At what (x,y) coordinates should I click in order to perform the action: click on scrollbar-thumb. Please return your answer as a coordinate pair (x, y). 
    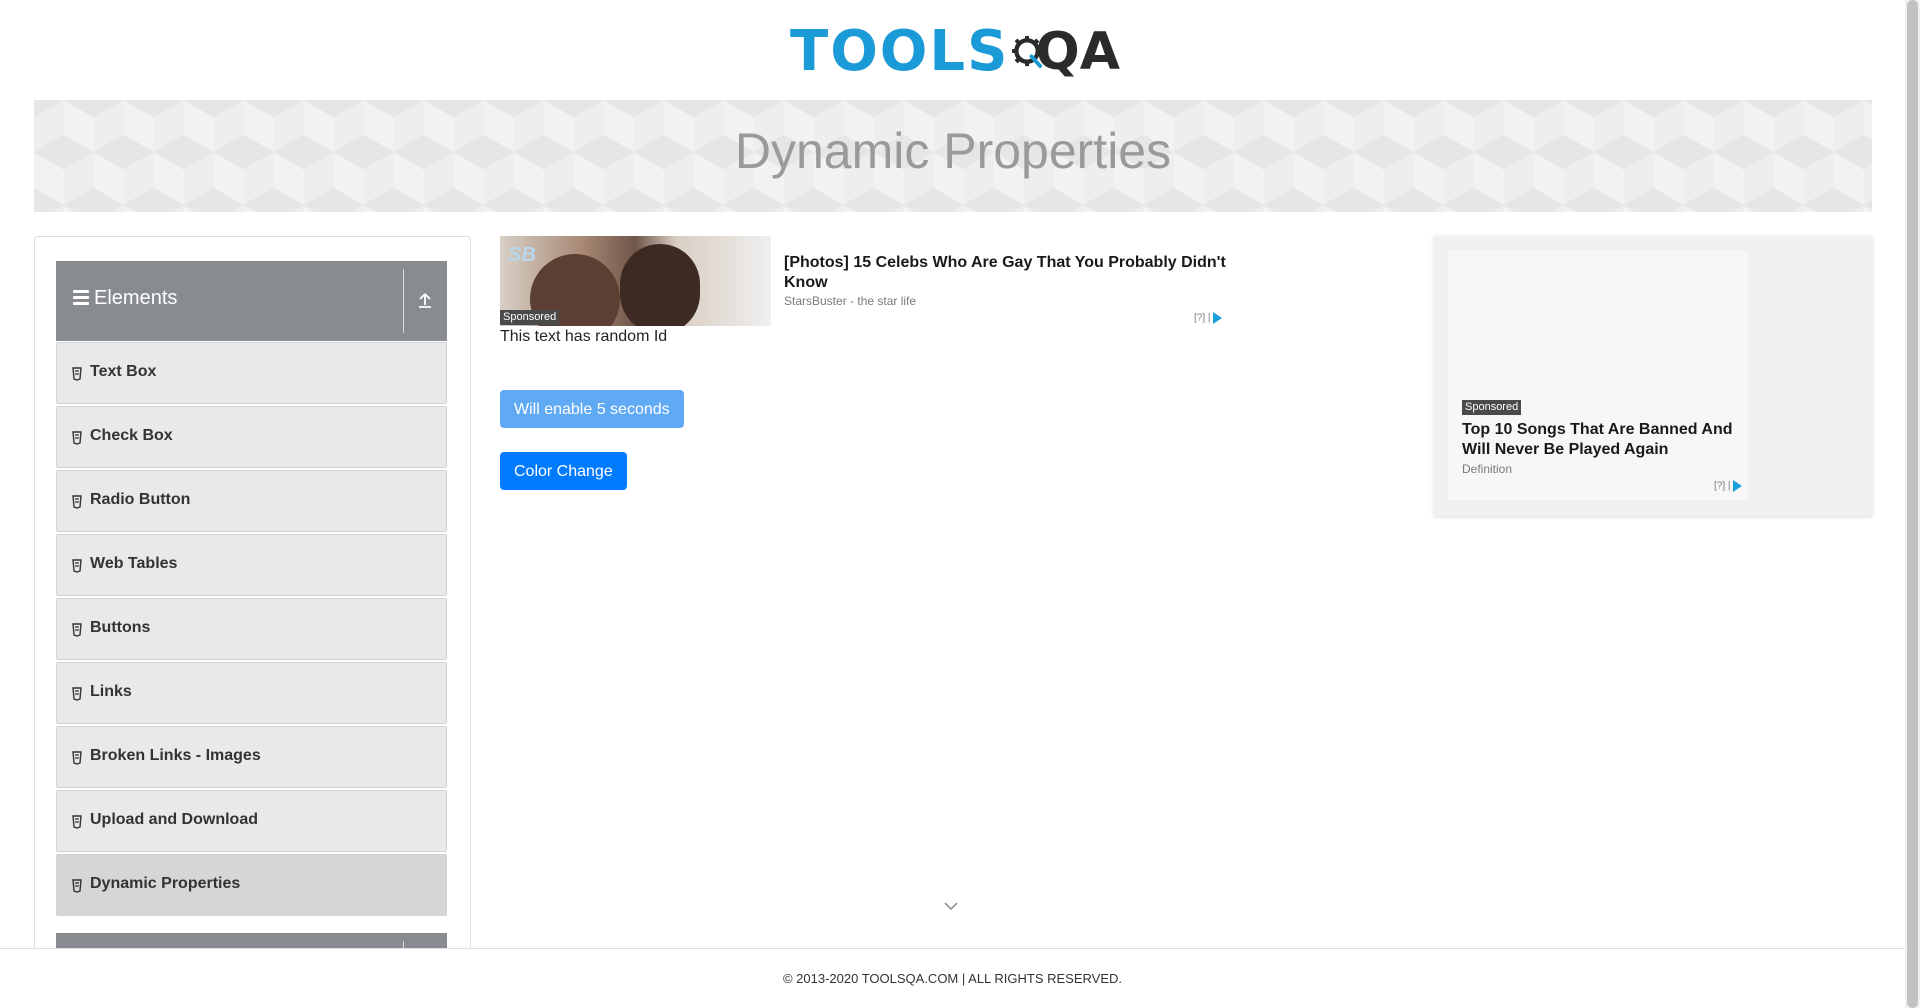
    Looking at the image, I should click on (1912, 504).